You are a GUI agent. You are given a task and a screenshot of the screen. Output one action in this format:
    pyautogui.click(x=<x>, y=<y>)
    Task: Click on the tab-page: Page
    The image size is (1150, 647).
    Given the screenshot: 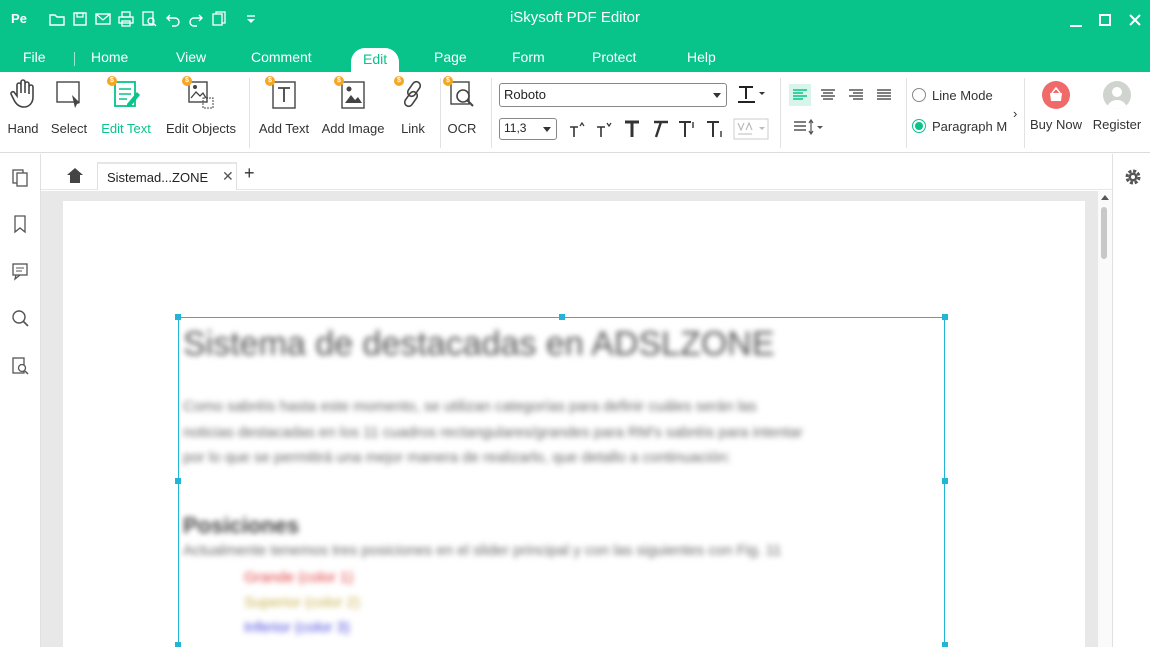 What is the action you would take?
    pyautogui.click(x=450, y=57)
    